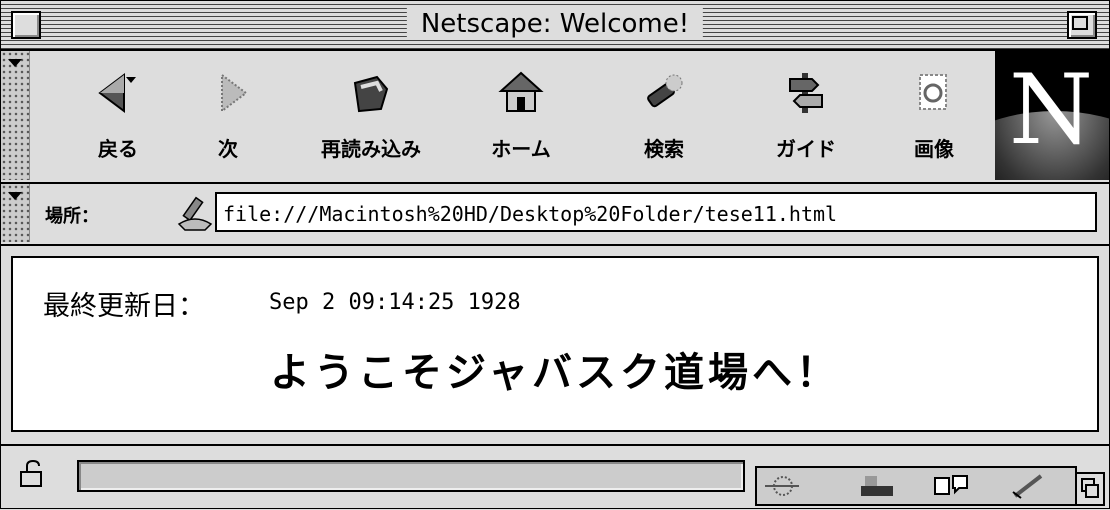 The image size is (1110, 510). Describe the element at coordinates (117, 93) in the screenshot. I see `back-arrow-icon` at that location.